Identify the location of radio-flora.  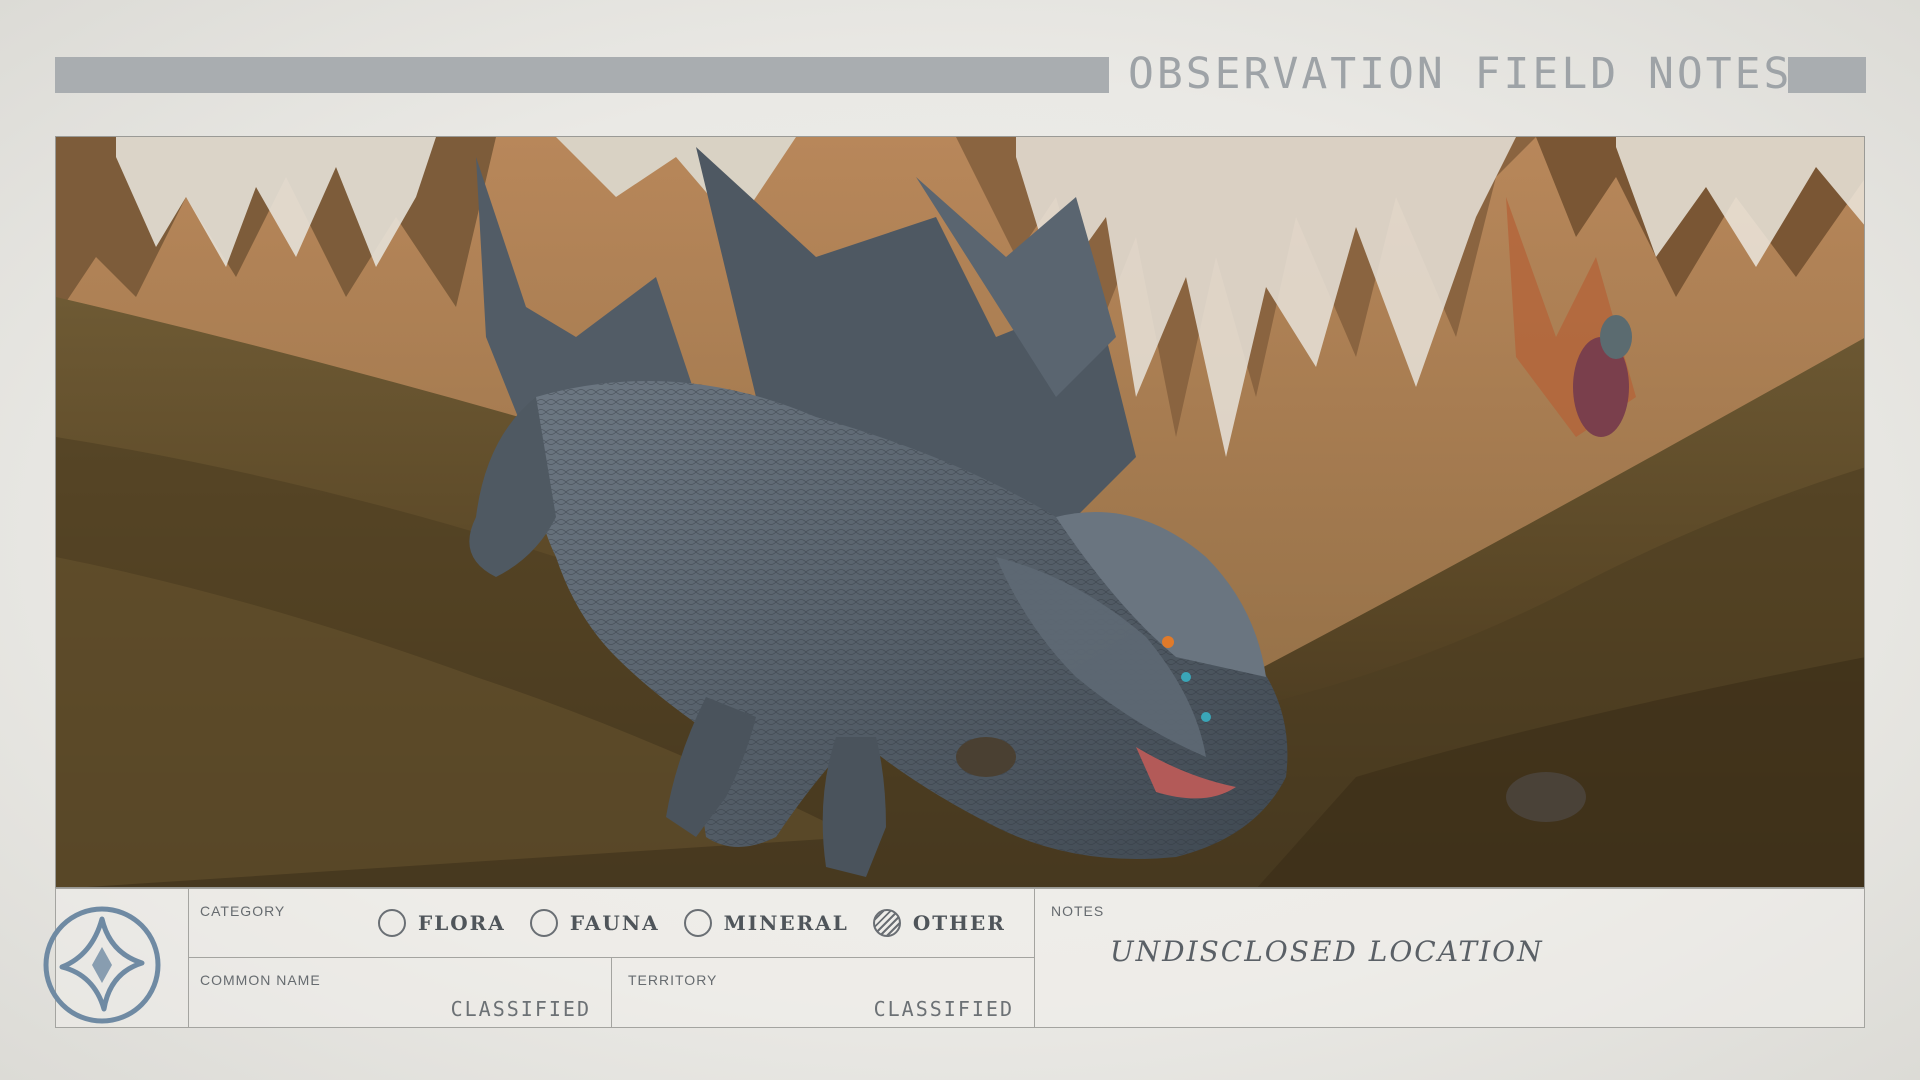
(392, 923).